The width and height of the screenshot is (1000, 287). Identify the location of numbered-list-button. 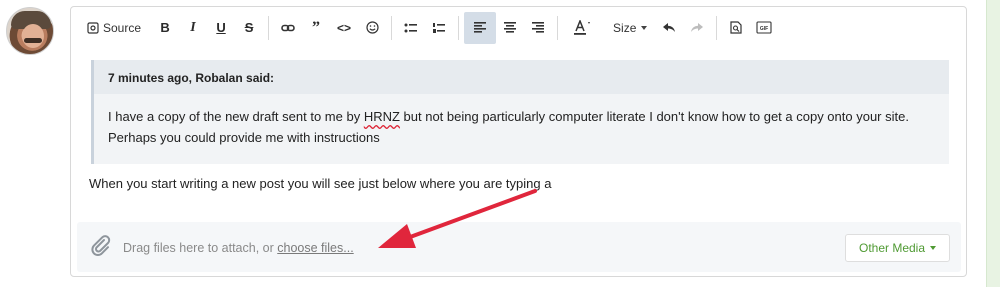
(439, 28).